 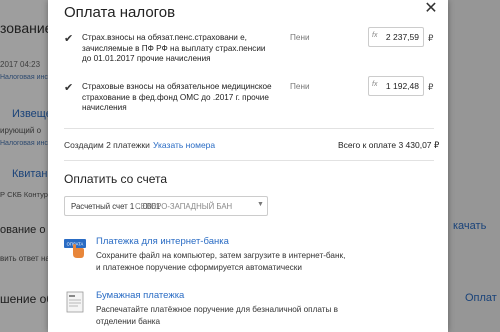 What do you see at coordinates (260, 204) in the screenshot?
I see `chevron-down-icon: ▼` at bounding box center [260, 204].